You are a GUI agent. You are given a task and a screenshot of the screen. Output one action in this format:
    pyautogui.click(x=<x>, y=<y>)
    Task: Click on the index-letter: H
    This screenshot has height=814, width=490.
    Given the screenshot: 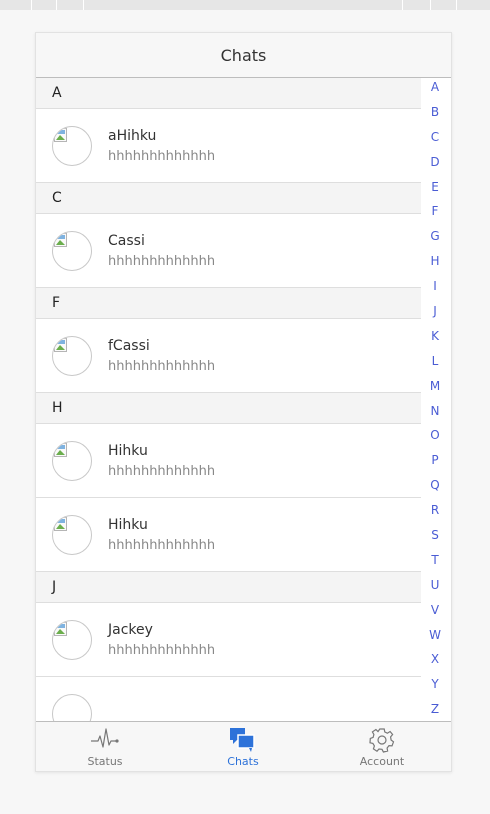 What is the action you would take?
    pyautogui.click(x=435, y=261)
    